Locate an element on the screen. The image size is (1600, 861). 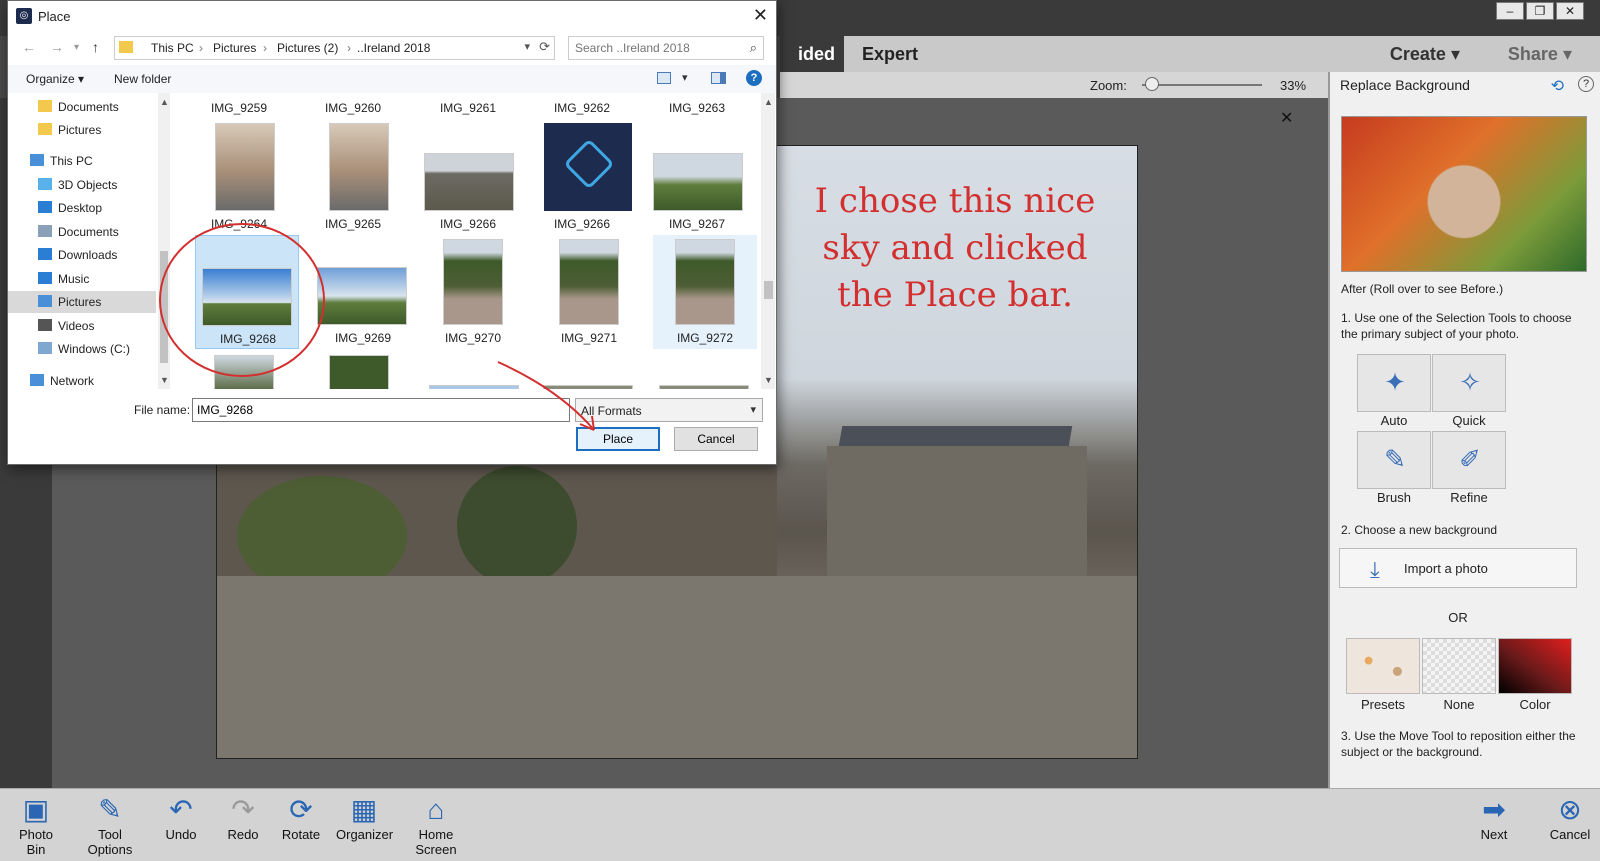
none-swatch is located at coordinates (1459, 666).